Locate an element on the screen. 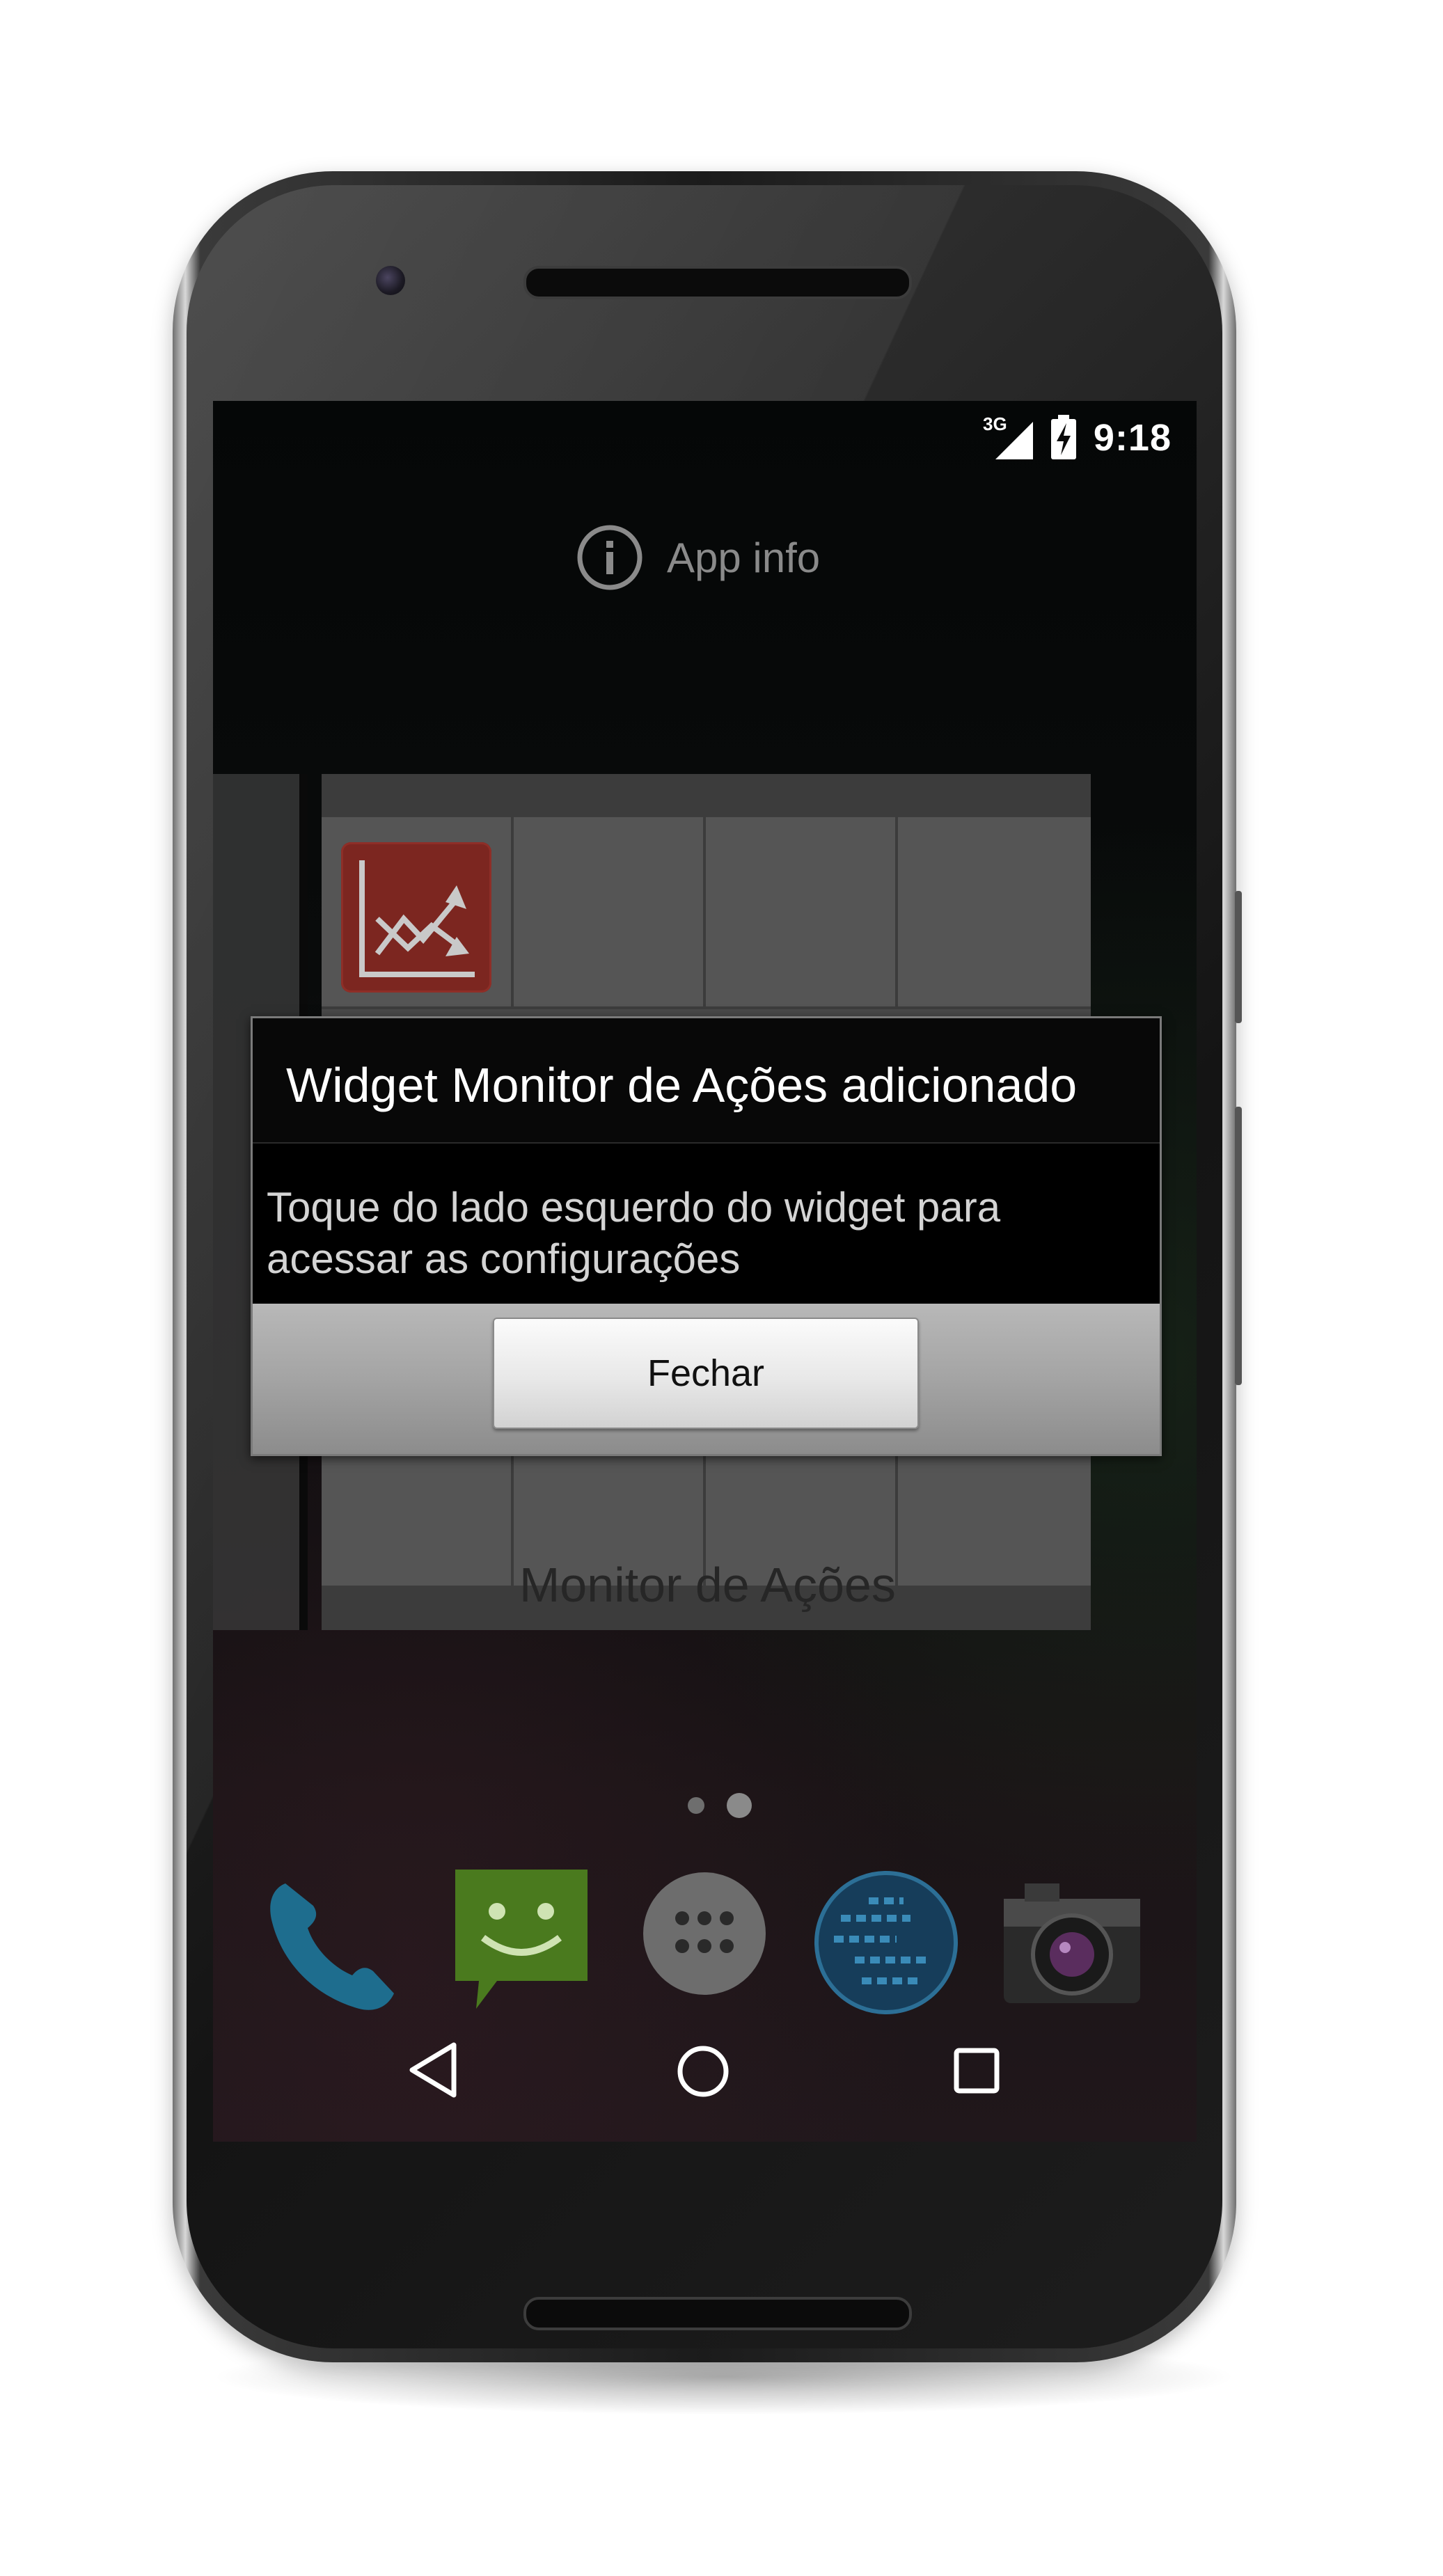  bottom-speaker-grille is located at coordinates (717, 2313).